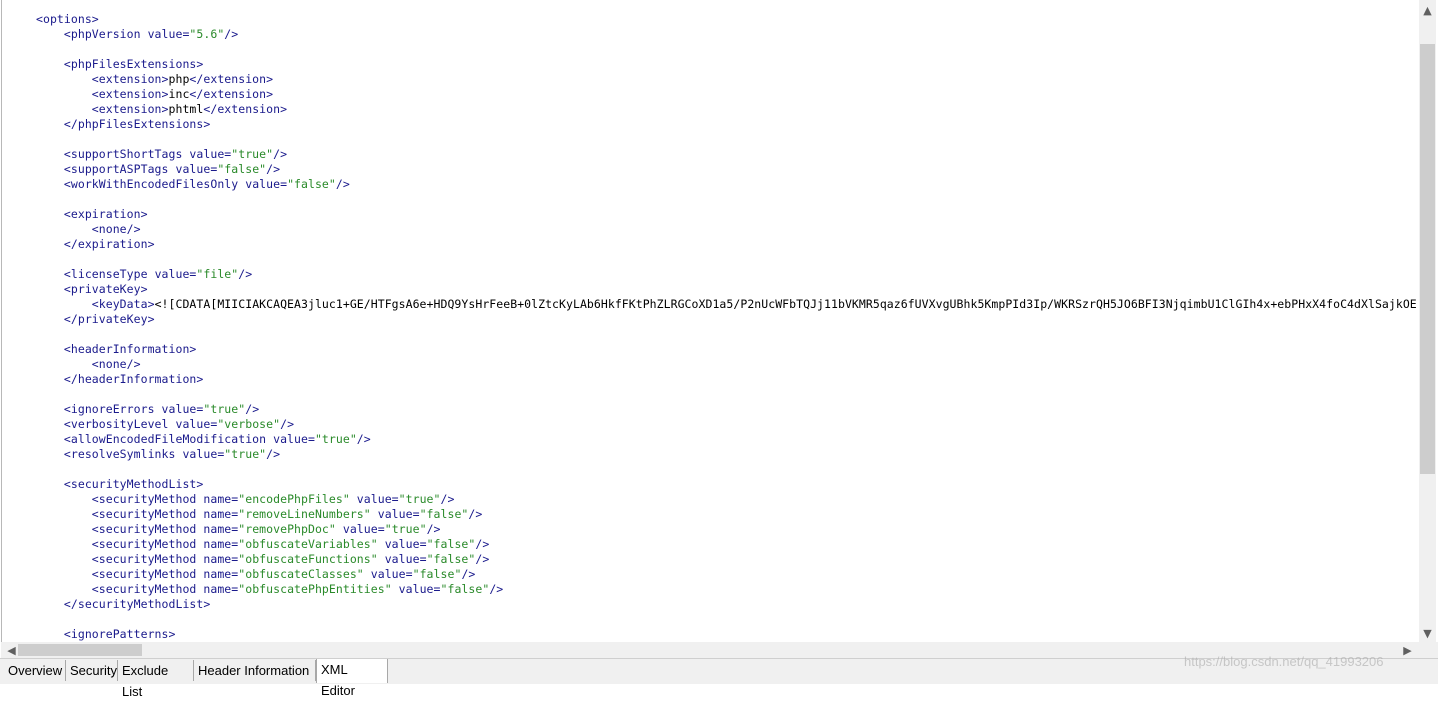  Describe the element at coordinates (726, 634) in the screenshot. I see `code-line: <ignorePatterns>` at that location.